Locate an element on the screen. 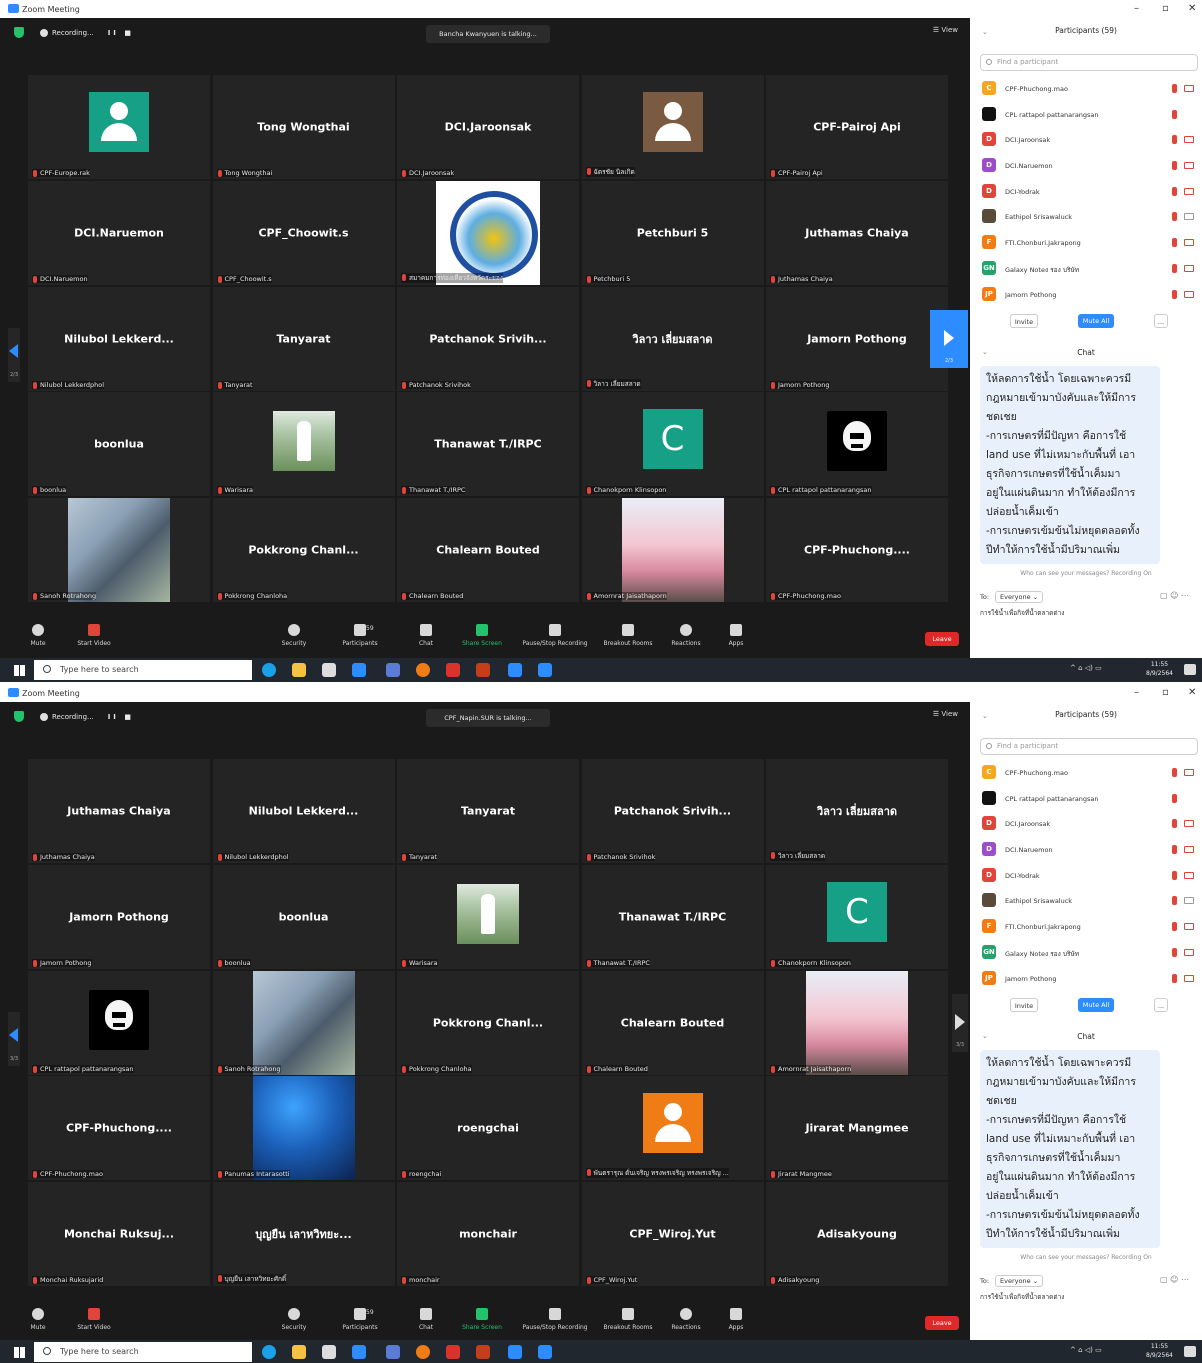 The image size is (1202, 1363). video-tile: Petchburi 5 Petchburi 5 is located at coordinates (672, 232).